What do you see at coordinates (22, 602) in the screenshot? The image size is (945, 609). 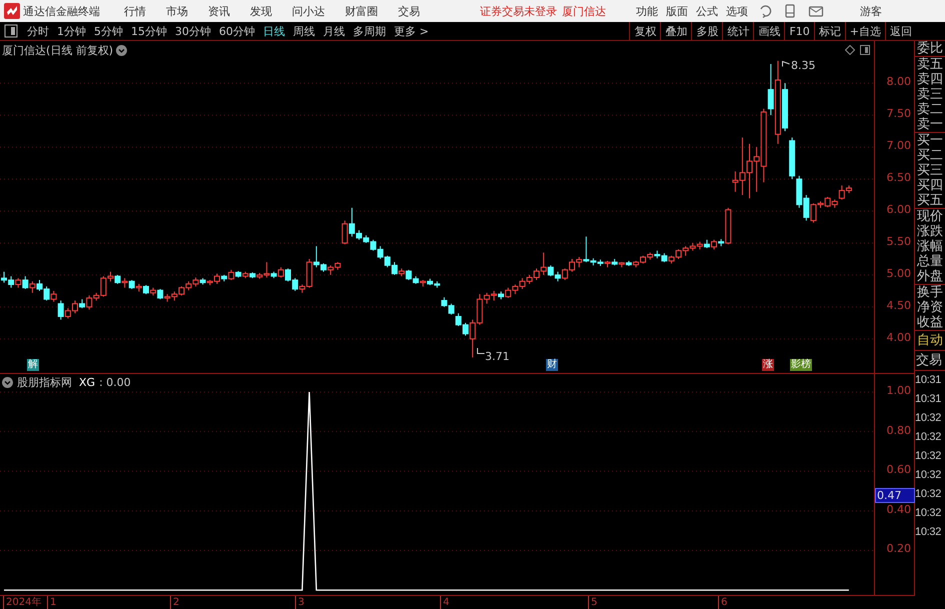 I see `date-label: 2024年` at bounding box center [22, 602].